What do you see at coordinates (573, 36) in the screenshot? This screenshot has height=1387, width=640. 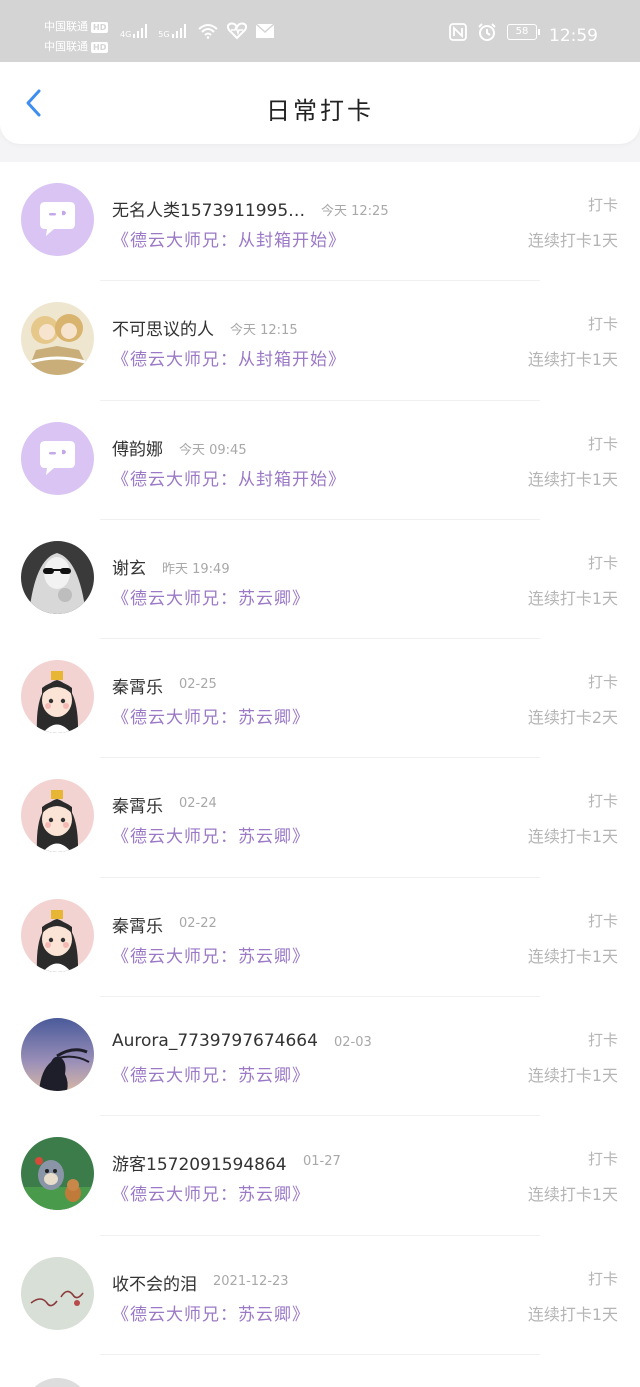 I see `clock-time: 12:59` at bounding box center [573, 36].